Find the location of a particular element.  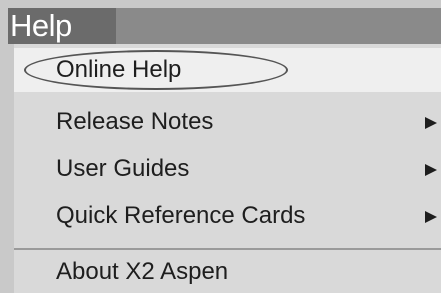

menu-item-label: About X2 Aspen is located at coordinates (142, 271).